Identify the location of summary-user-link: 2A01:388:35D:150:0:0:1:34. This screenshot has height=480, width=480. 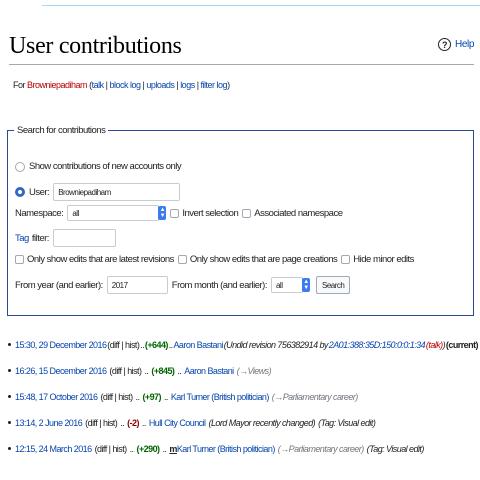
(377, 345).